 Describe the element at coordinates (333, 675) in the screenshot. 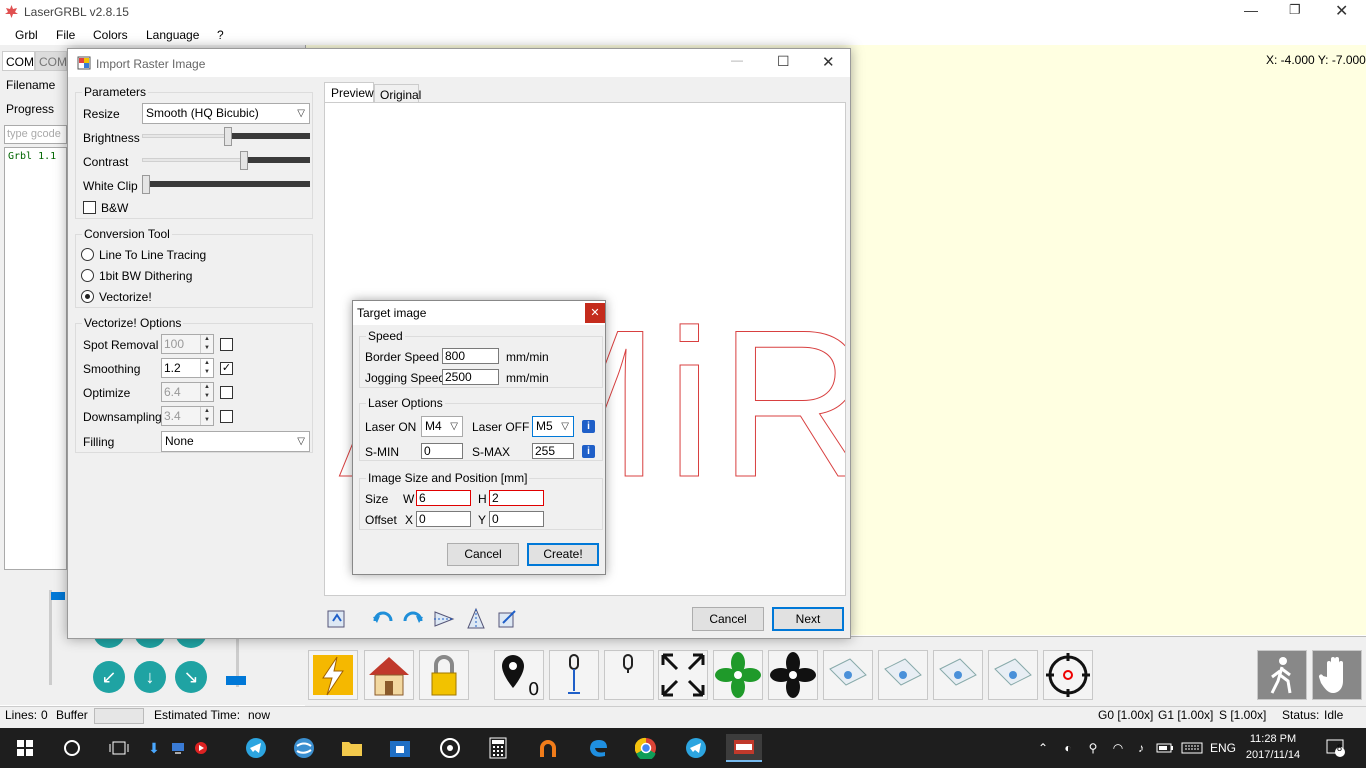

I see `lightning-button` at that location.